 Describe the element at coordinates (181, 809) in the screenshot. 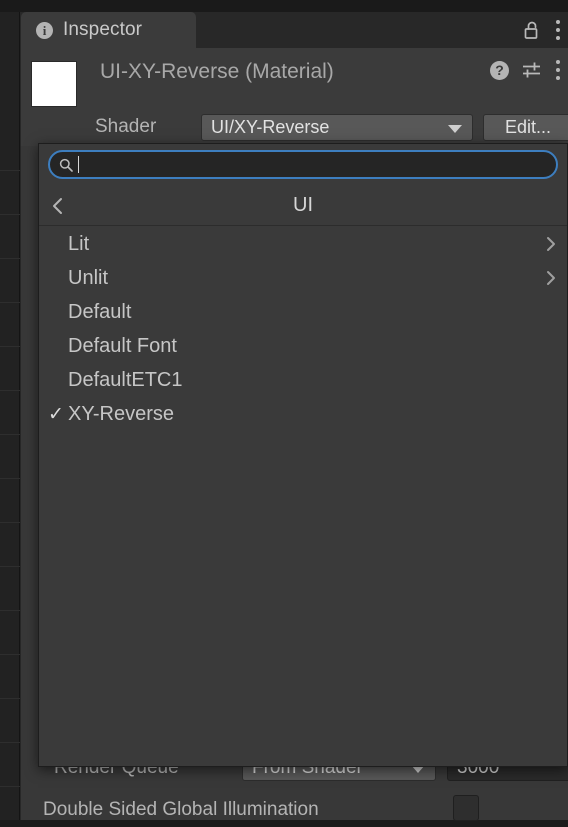

I see `double-sided-gi-label: Double Sided Global Illumination` at that location.